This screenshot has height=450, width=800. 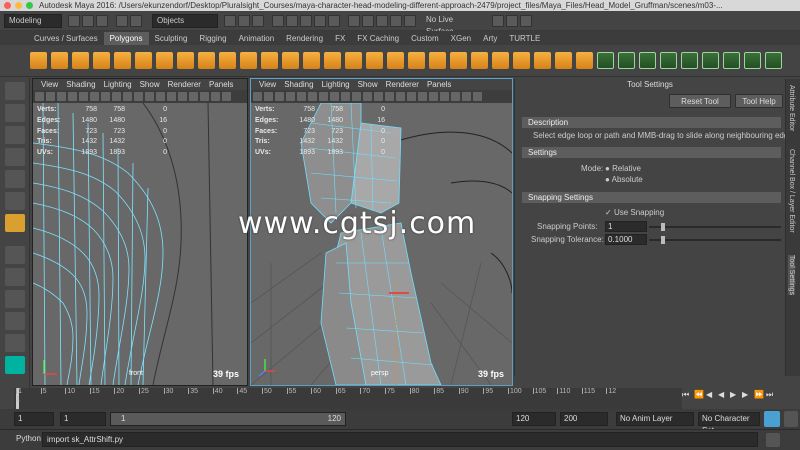 What do you see at coordinates (563, 60) in the screenshot?
I see `quad-draw-icon` at bounding box center [563, 60].